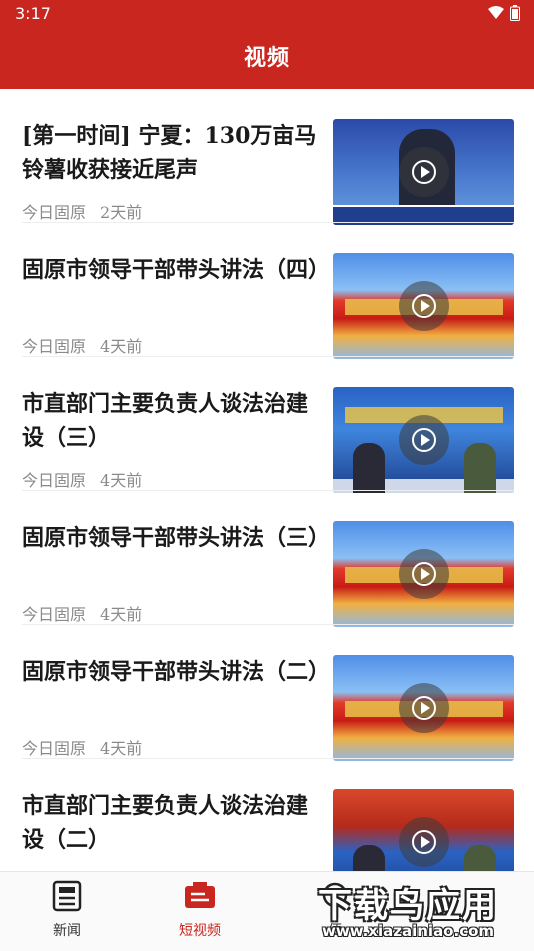  I want to click on page-title: 视频, so click(266, 58).